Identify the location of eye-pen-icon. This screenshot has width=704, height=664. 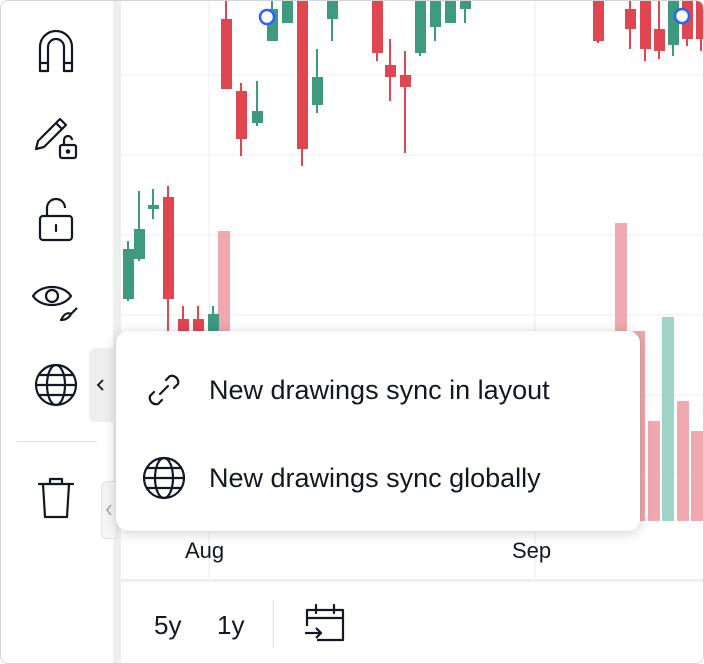
(54, 303).